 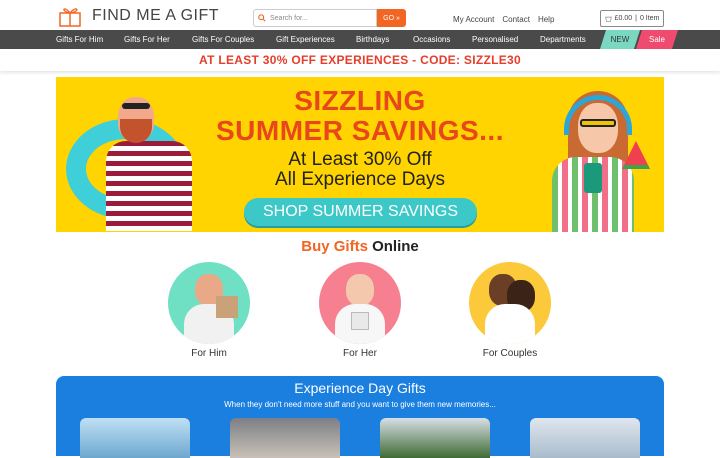 What do you see at coordinates (360, 388) in the screenshot?
I see `experience-title: Experience Day Gifts` at bounding box center [360, 388].